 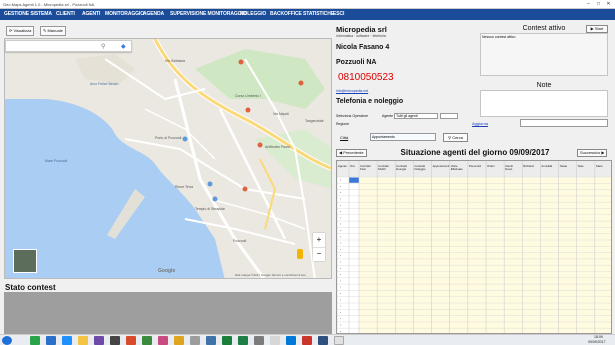 I want to click on city-input, so click(x=403, y=137).